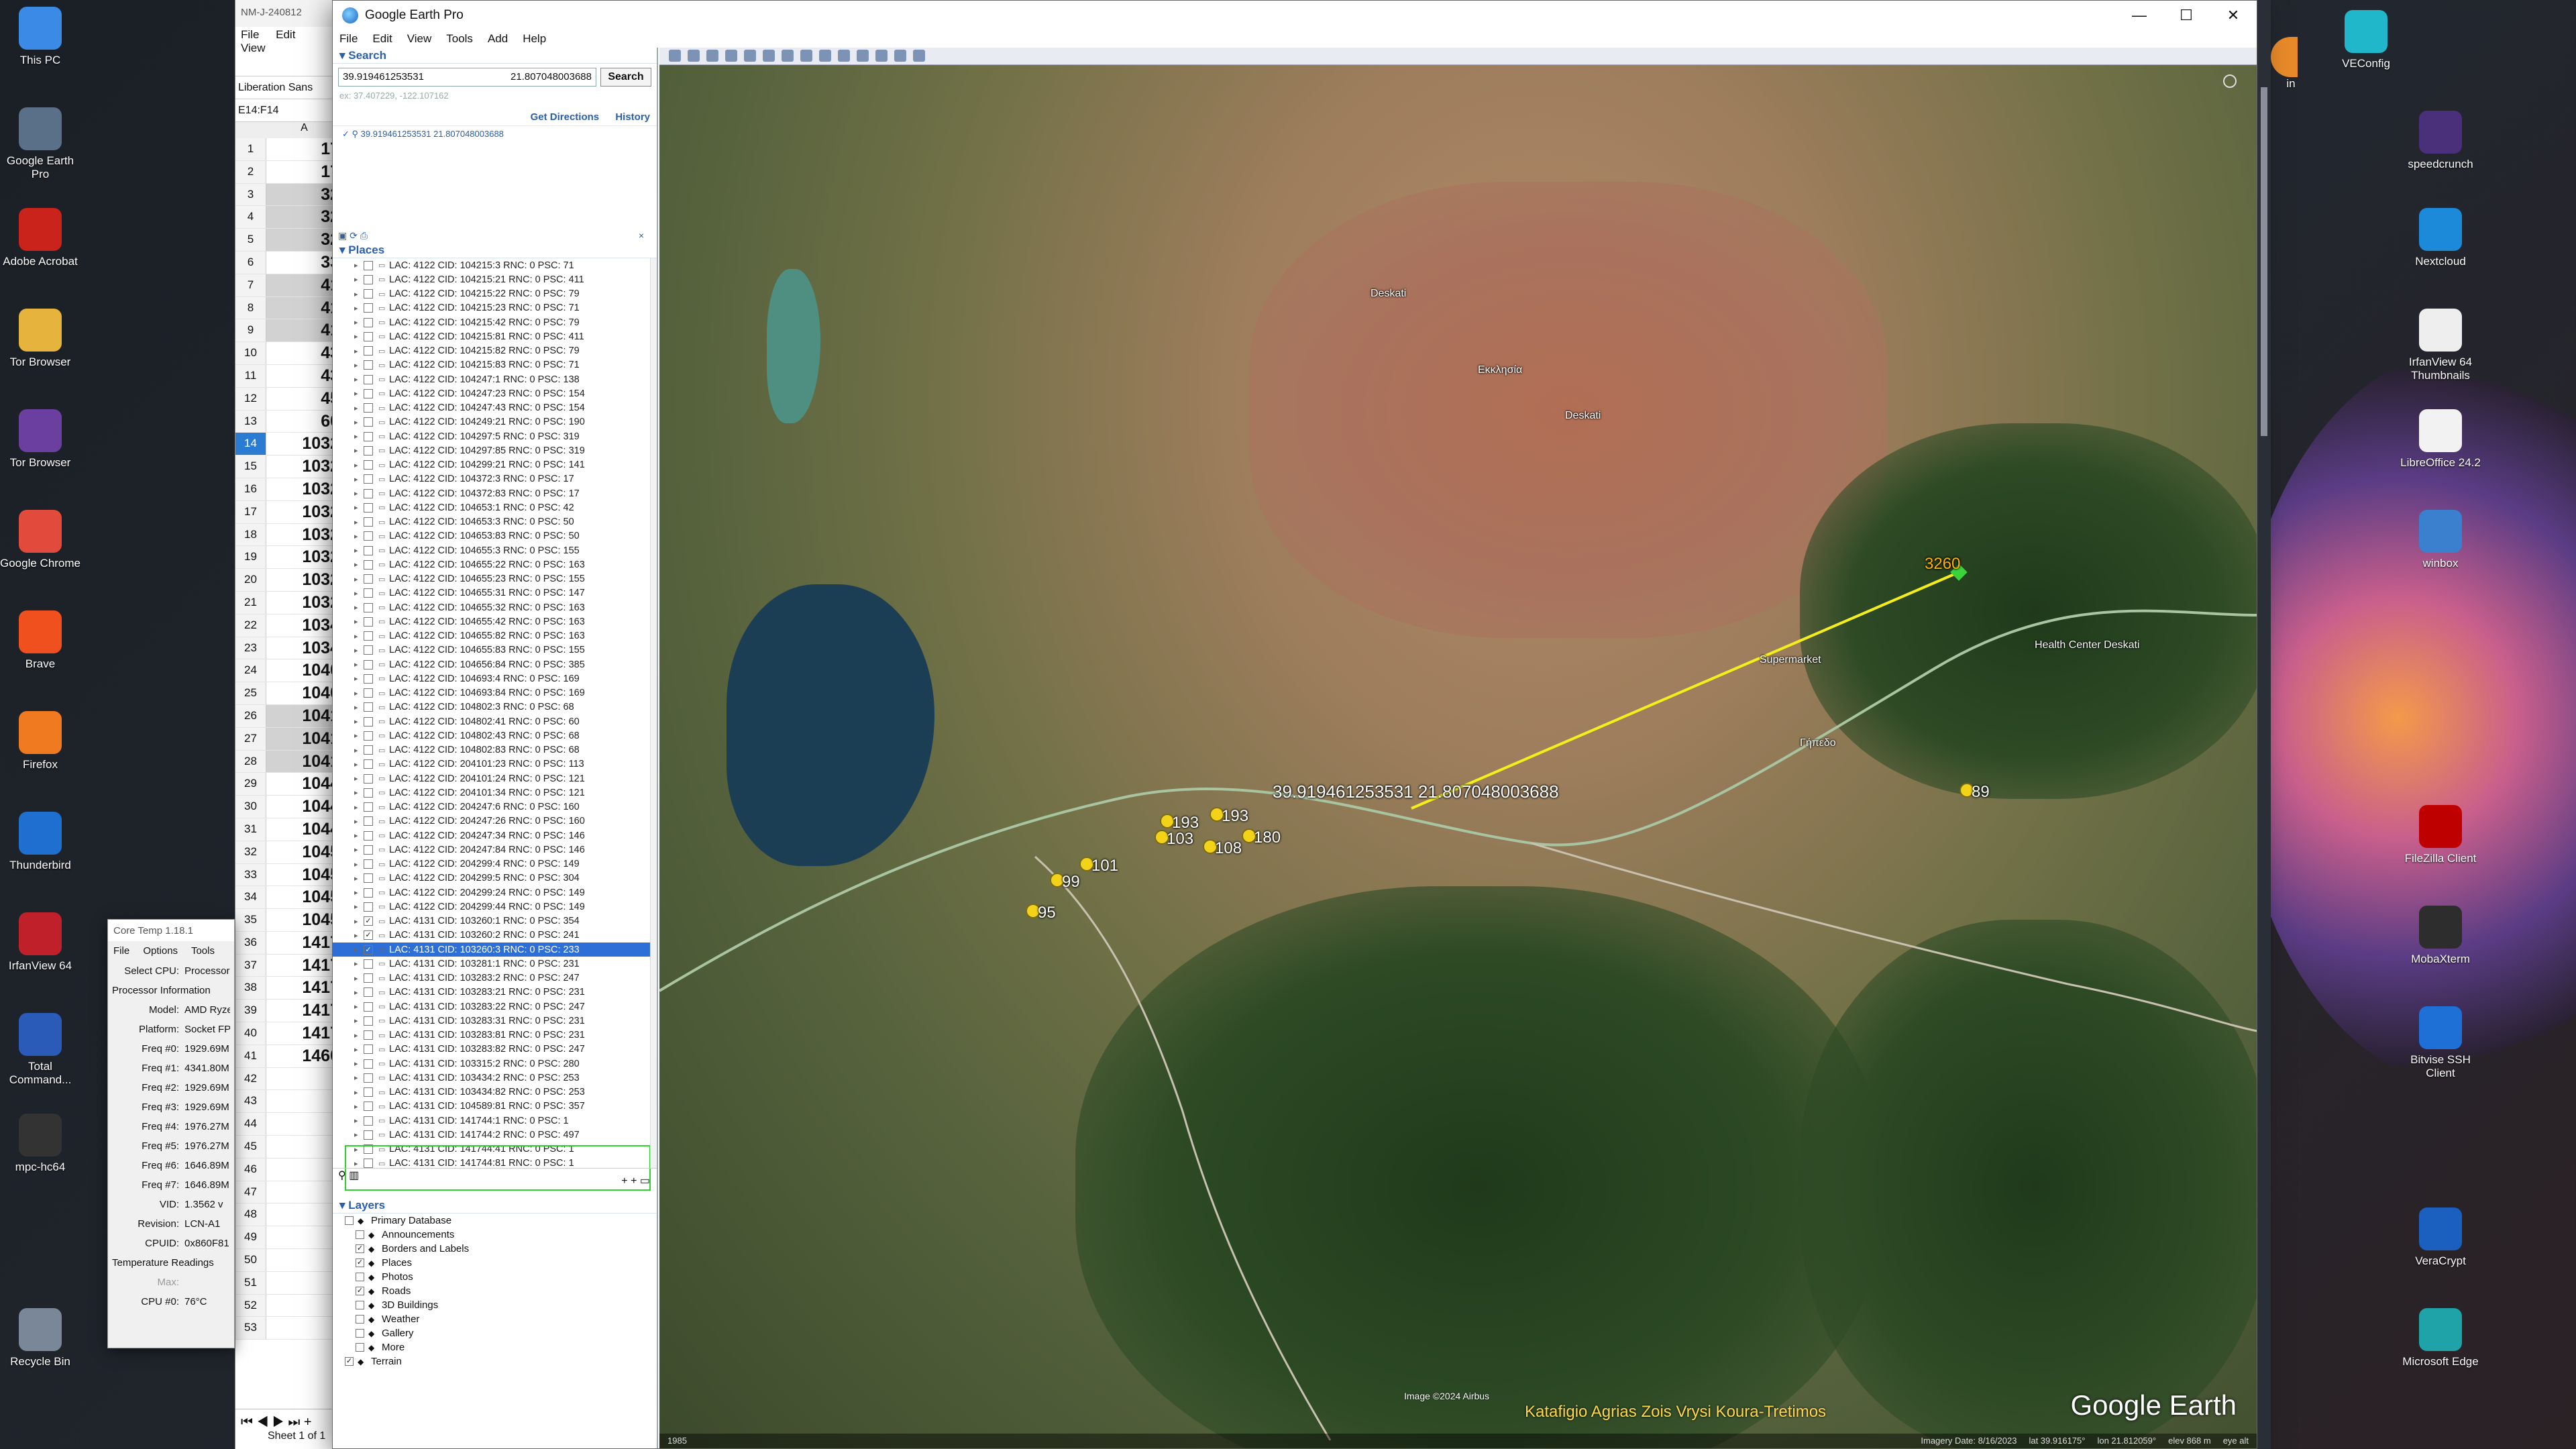 The height and width of the screenshot is (1449, 2576). Describe the element at coordinates (40, 238) in the screenshot. I see `desktop-icon: Adobe Acrobat` at that location.